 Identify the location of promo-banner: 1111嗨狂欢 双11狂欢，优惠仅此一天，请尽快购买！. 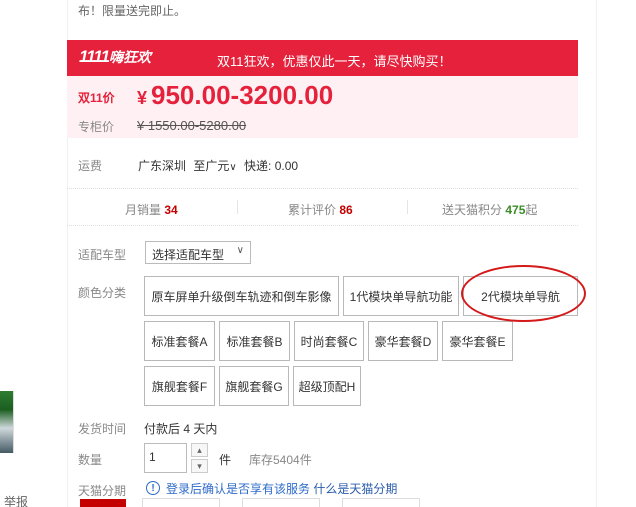
(322, 58).